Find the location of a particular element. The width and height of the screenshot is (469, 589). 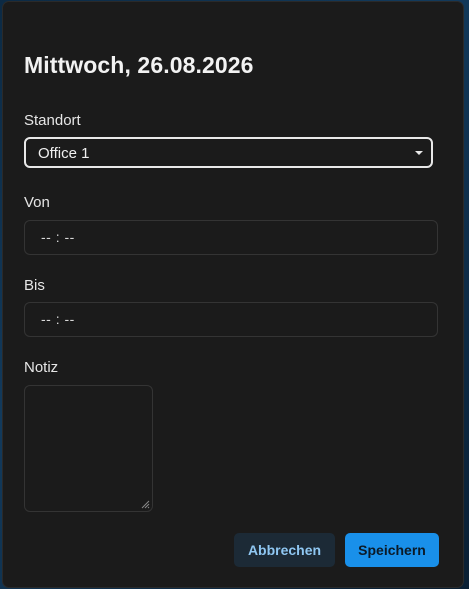

note-textarea is located at coordinates (88, 448).